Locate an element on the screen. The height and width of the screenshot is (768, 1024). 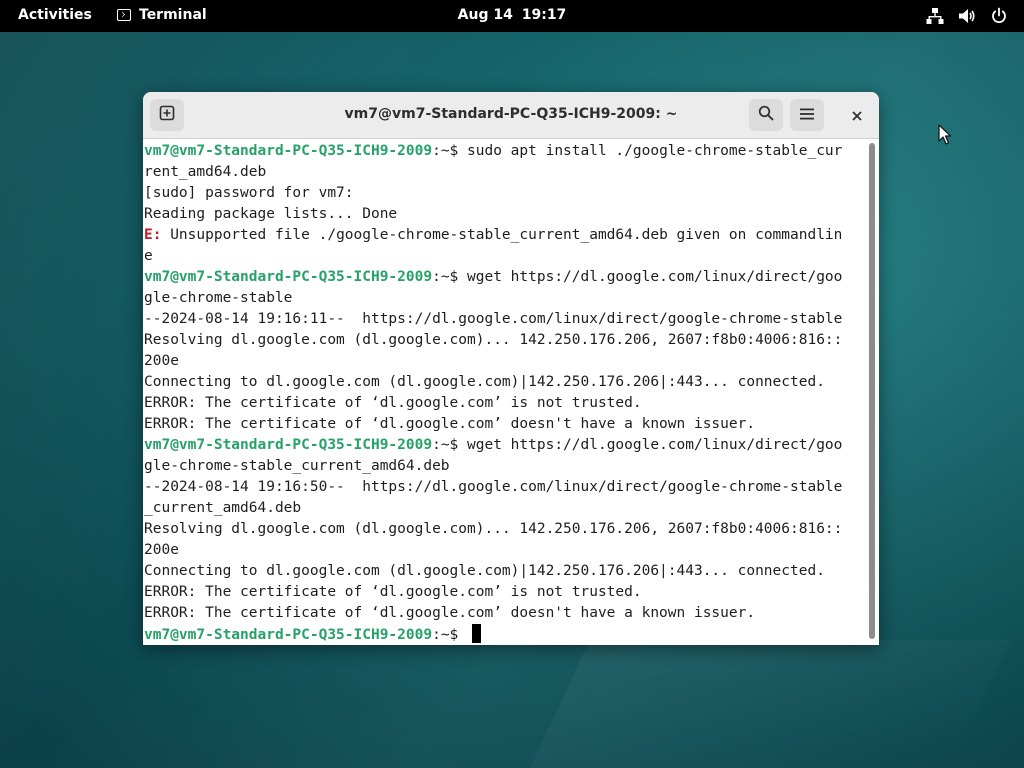
scrollbar-thumb is located at coordinates (872, 391).